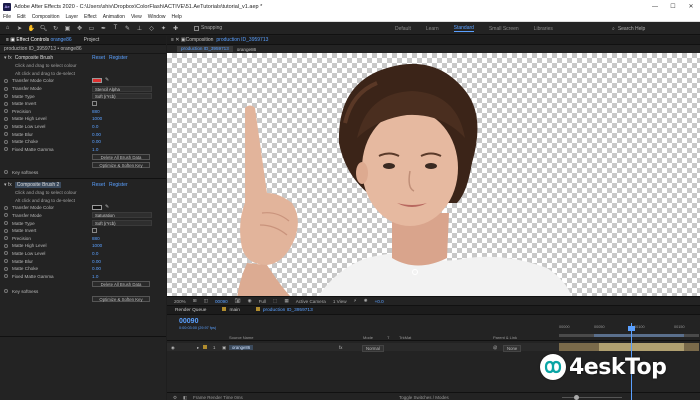 Image resolution: width=700 pixels, height=400 pixels. I want to click on menu-effect: Effect, so click(90, 17).